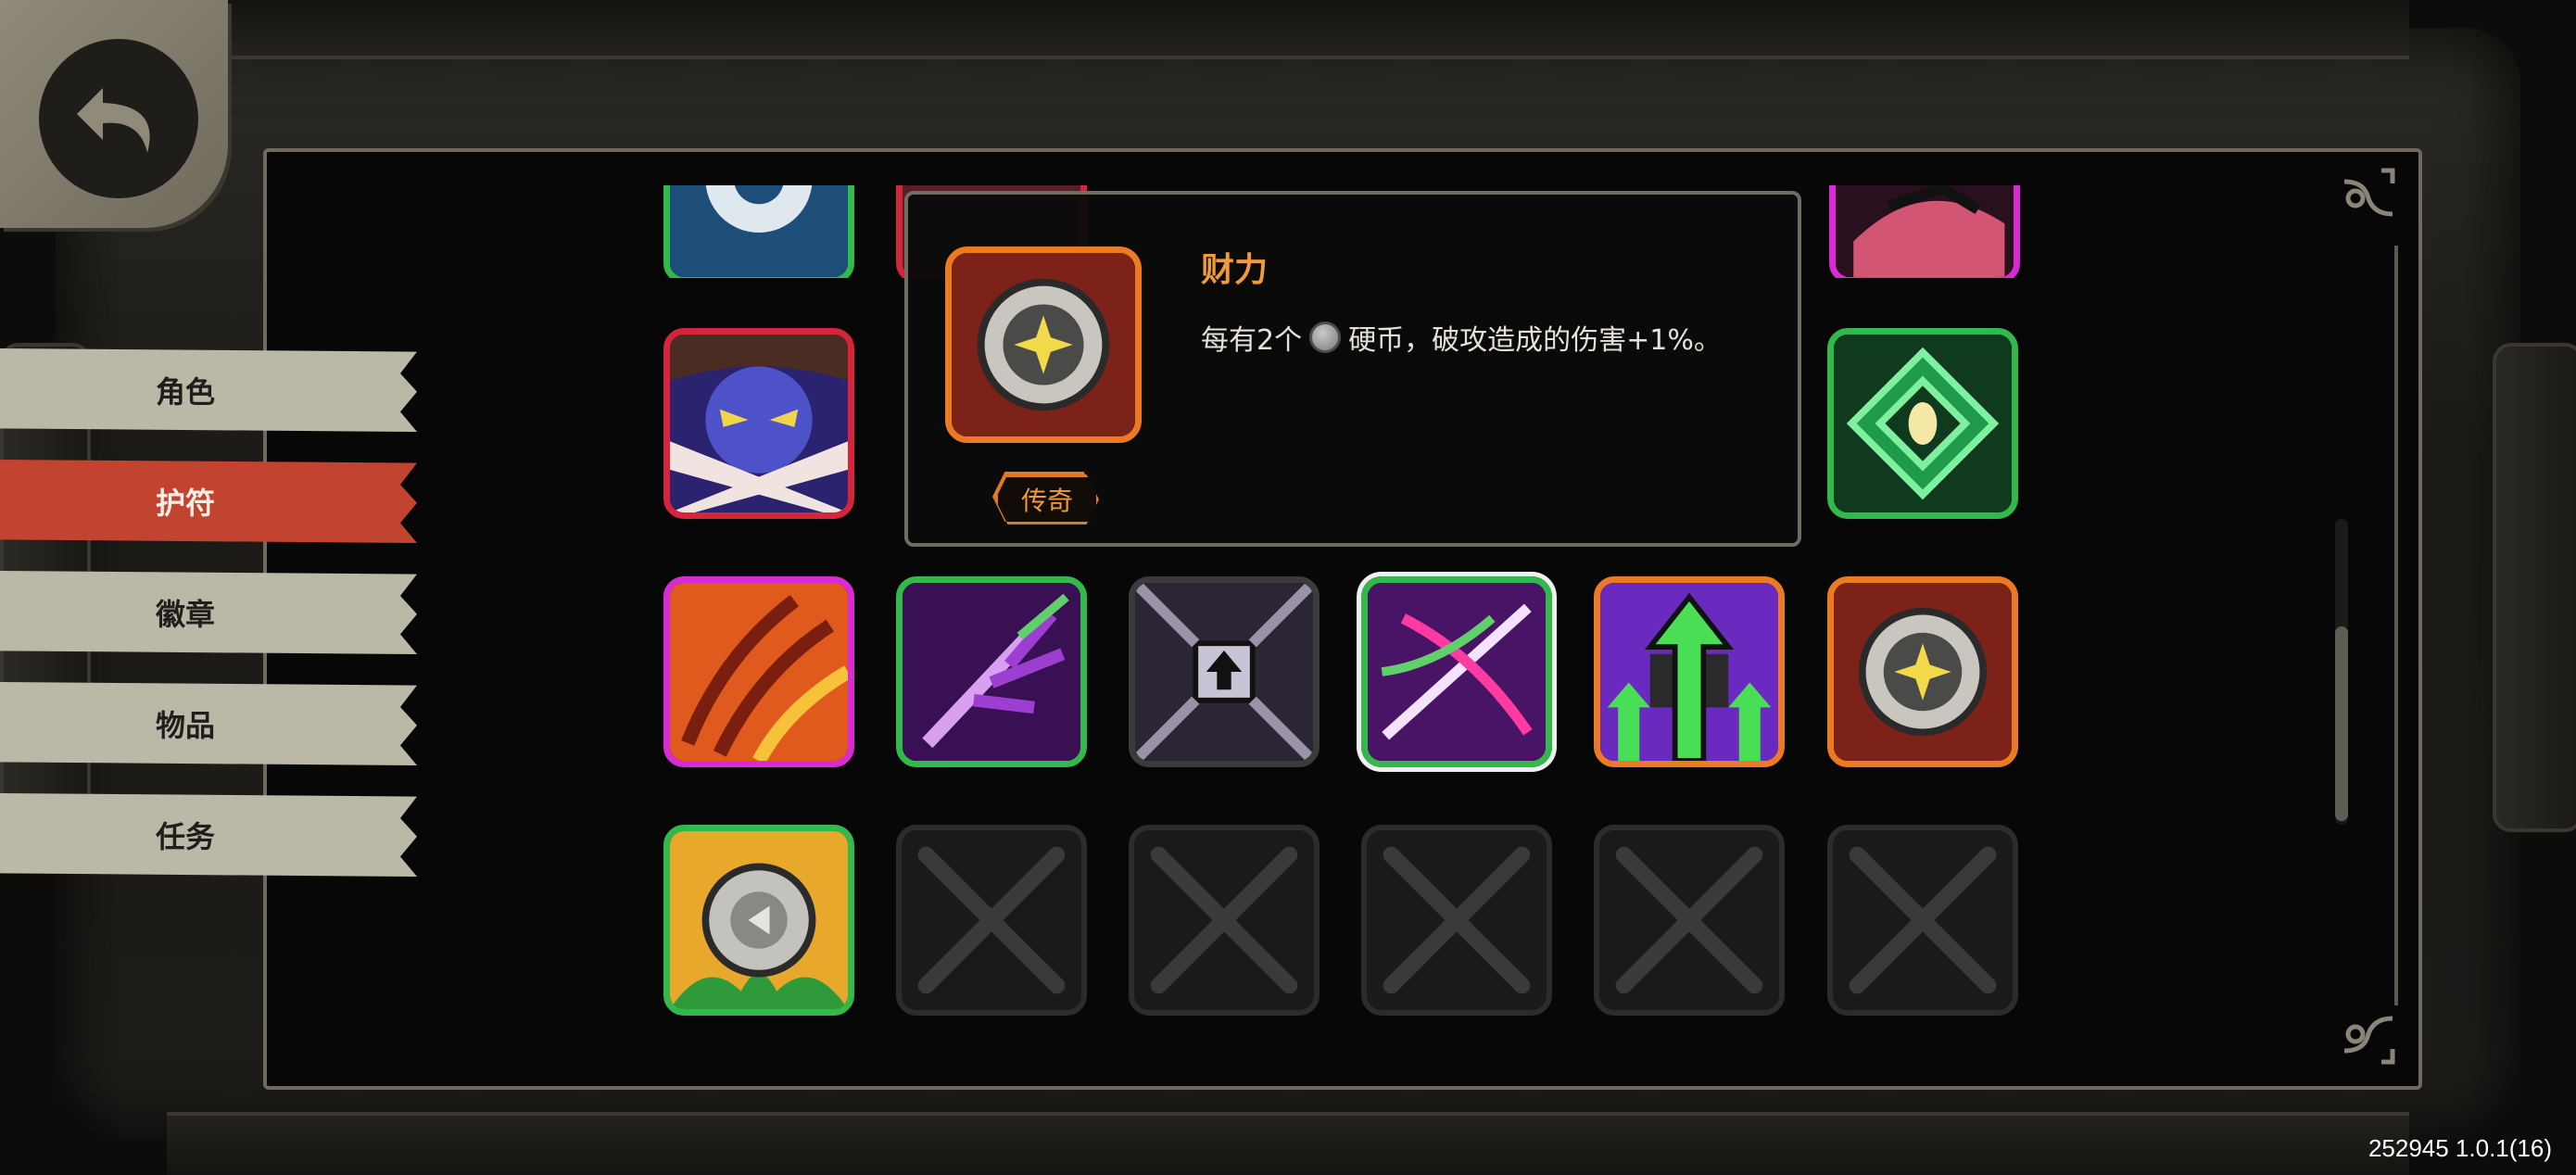 The height and width of the screenshot is (1175, 2576). I want to click on tab-character: 角色, so click(208, 390).